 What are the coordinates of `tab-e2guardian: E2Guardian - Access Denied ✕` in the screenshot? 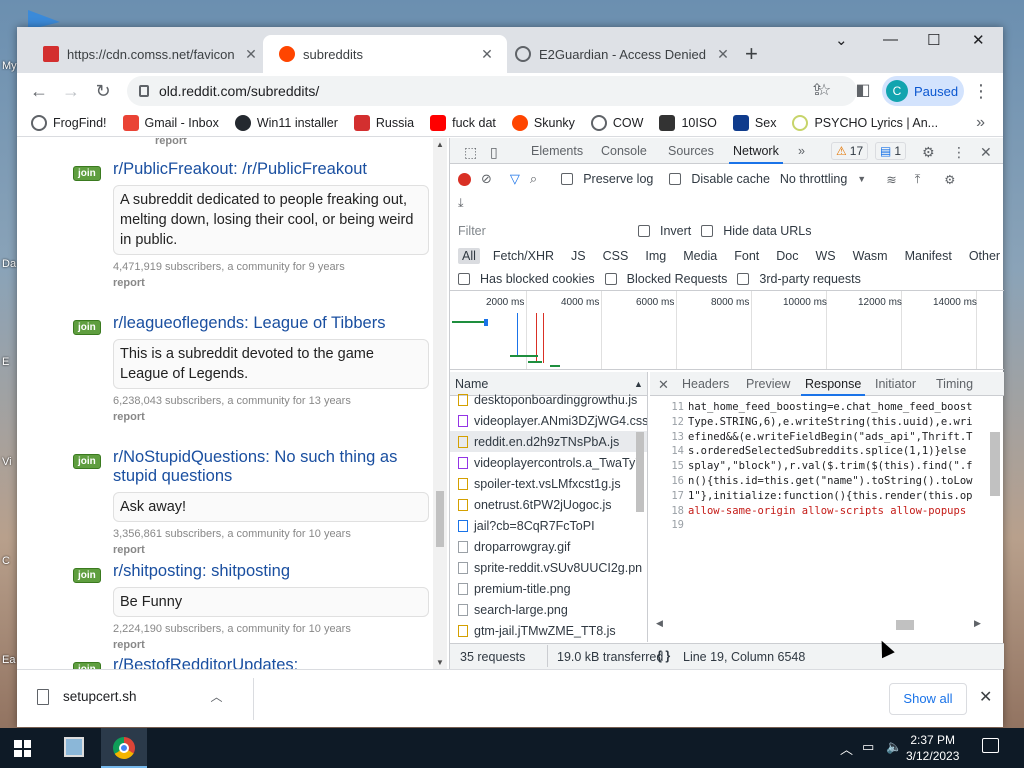 It's located at (621, 54).